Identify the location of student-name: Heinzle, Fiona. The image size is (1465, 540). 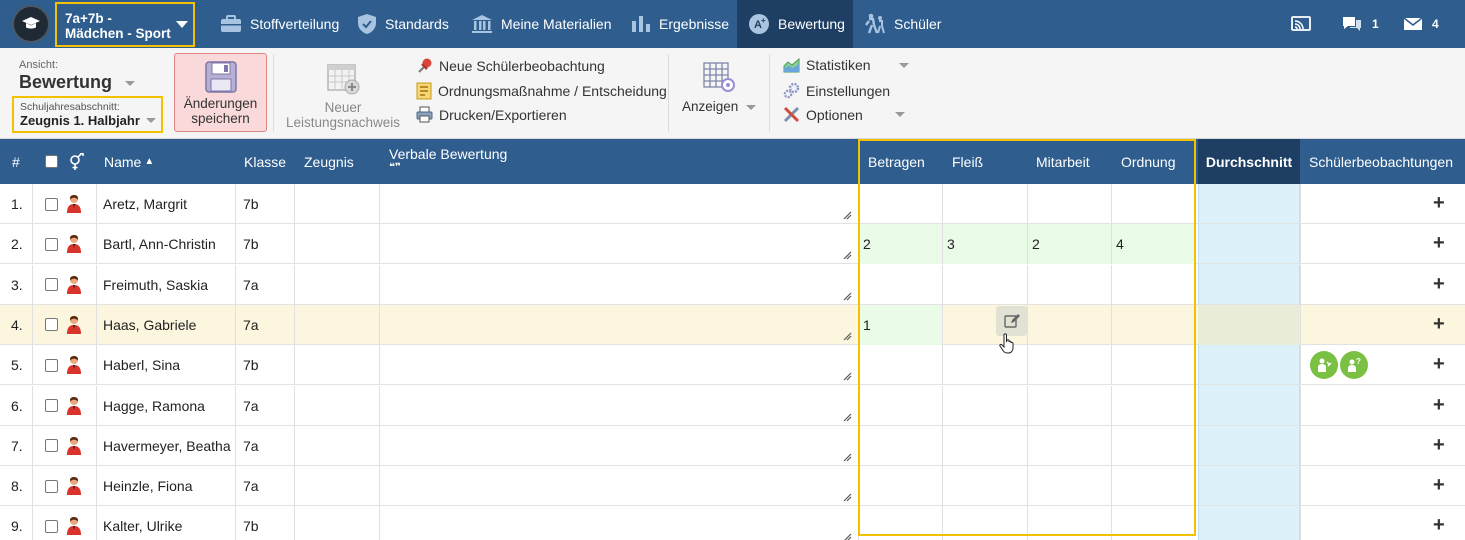
(148, 486).